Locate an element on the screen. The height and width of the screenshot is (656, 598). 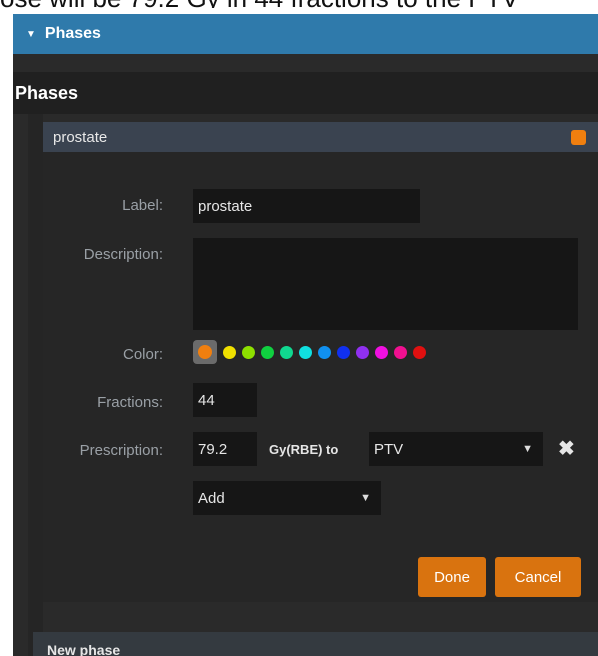
color-swatch-green is located at coordinates (267, 352).